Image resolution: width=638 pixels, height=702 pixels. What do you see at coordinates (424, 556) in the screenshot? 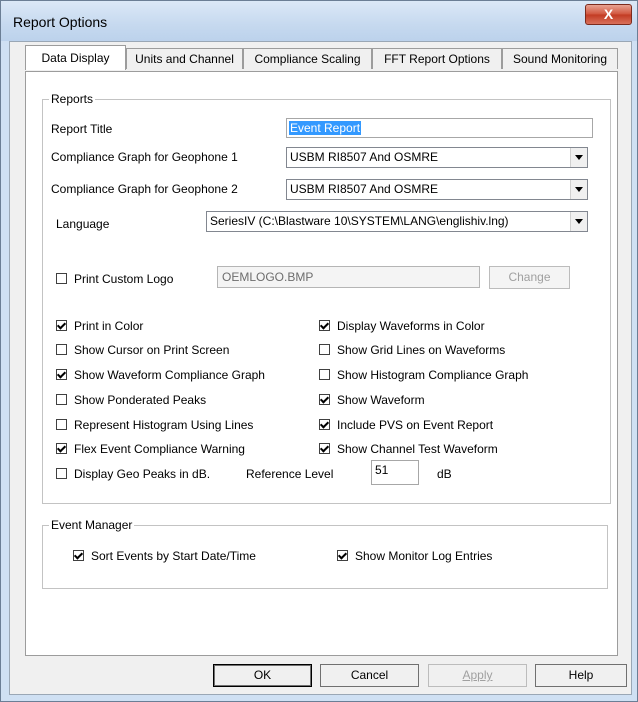
I see `checkbox-label: Show Monitor Log Entries` at bounding box center [424, 556].